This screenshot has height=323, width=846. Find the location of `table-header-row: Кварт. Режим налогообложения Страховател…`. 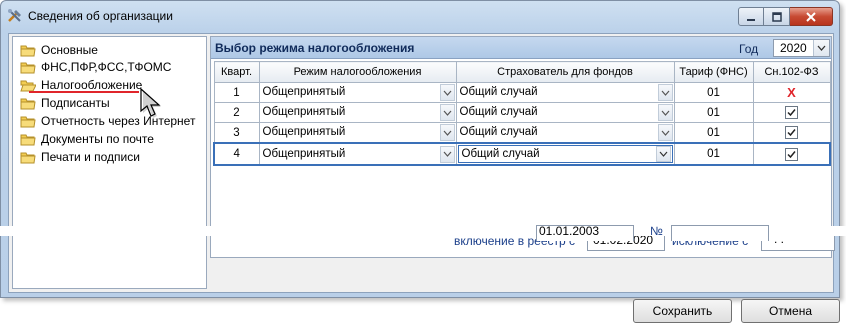

table-header-row: Кварт. Режим налогообложения Страховател… is located at coordinates (522, 72).